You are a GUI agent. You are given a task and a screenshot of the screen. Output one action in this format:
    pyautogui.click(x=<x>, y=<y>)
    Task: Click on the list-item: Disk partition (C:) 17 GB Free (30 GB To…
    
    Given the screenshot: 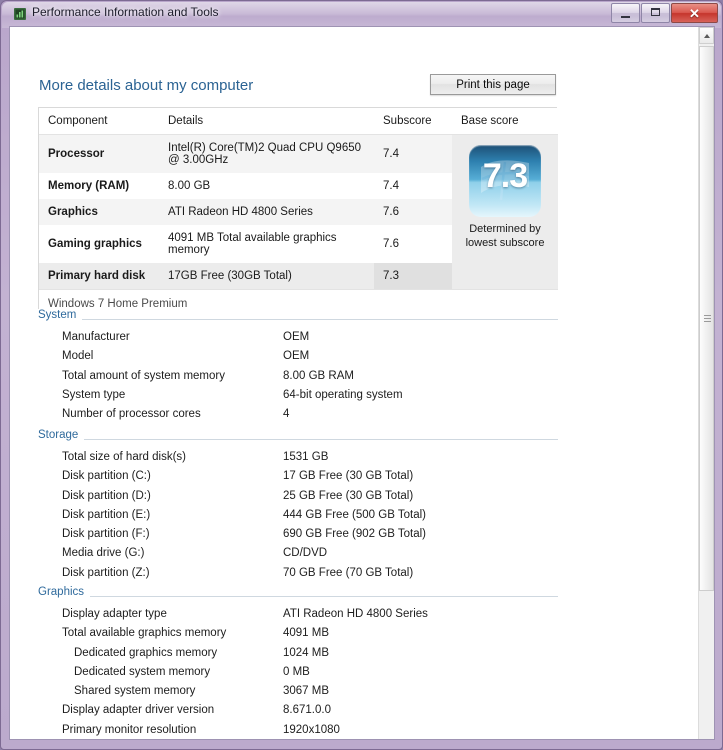 What is the action you would take?
    pyautogui.click(x=298, y=477)
    